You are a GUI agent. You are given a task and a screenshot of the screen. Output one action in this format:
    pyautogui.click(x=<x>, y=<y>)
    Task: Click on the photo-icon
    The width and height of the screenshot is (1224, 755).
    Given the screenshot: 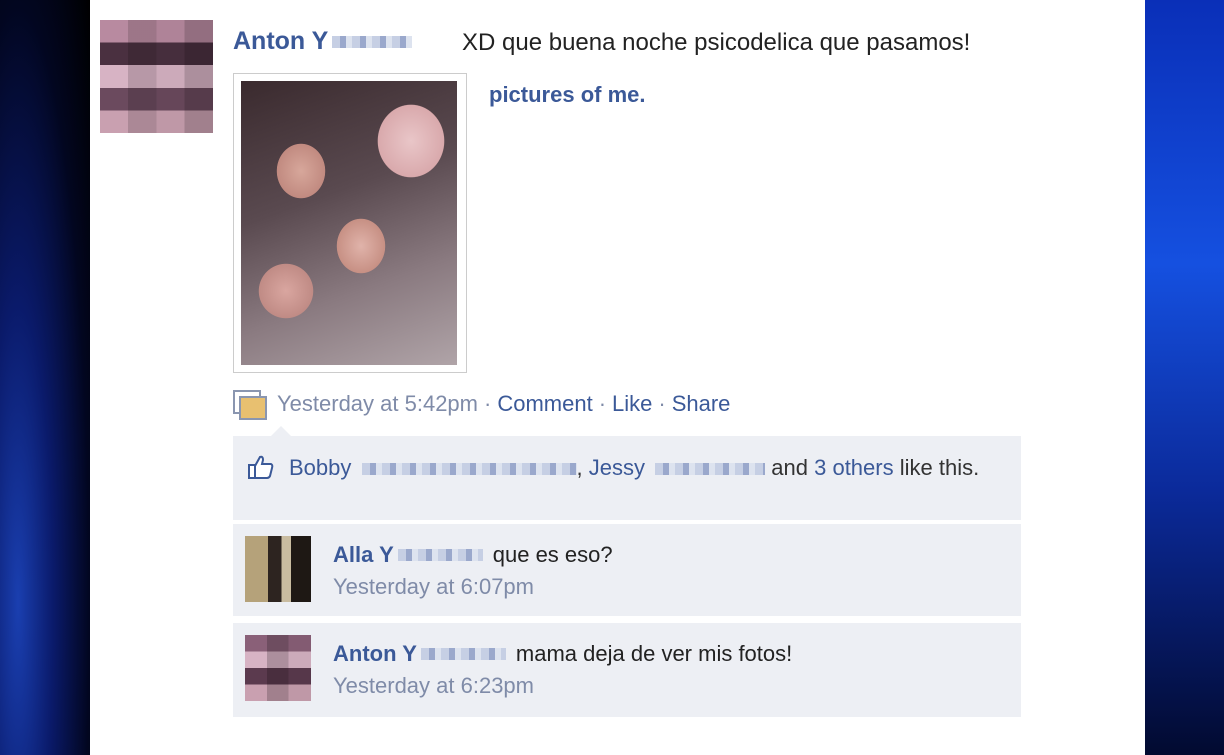 What is the action you would take?
    pyautogui.click(x=250, y=405)
    